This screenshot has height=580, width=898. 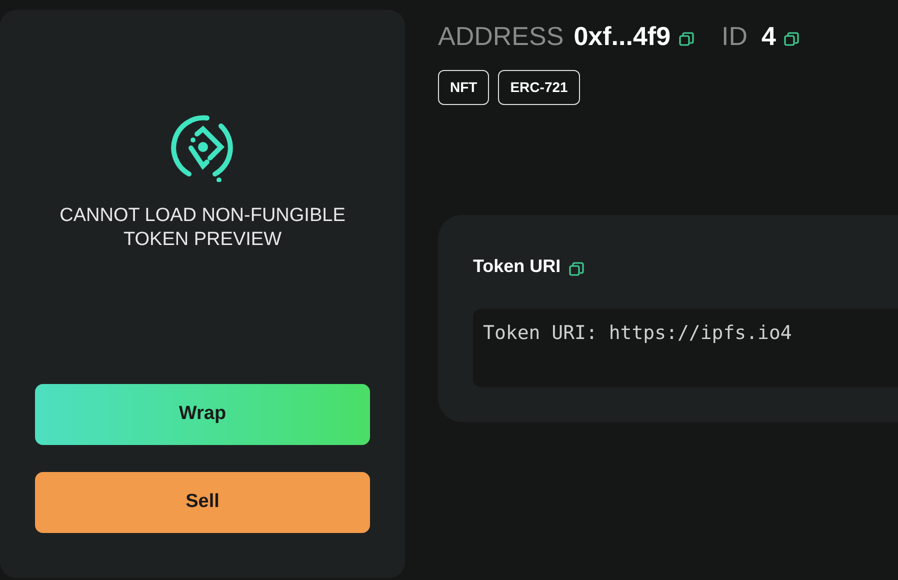 I want to click on token-uri-field: Token URI: https://ipfs.io4, so click(x=685, y=348).